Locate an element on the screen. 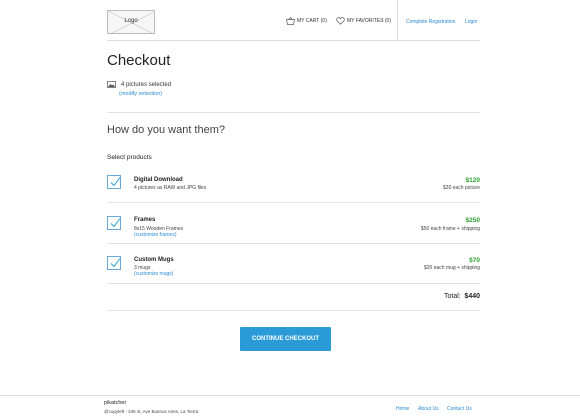 The width and height of the screenshot is (580, 419). logo-label: Logo is located at coordinates (131, 21).